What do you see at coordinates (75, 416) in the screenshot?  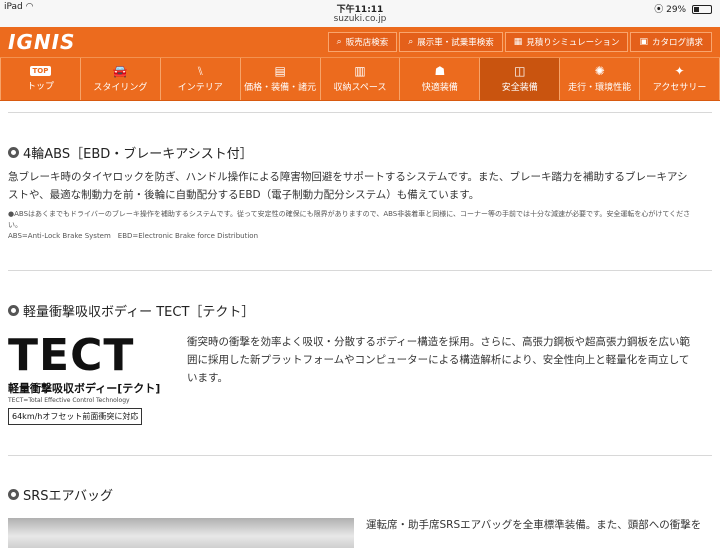 I see `tect-logo-badge: 64km/hオフセット前面衝突に対応` at bounding box center [75, 416].